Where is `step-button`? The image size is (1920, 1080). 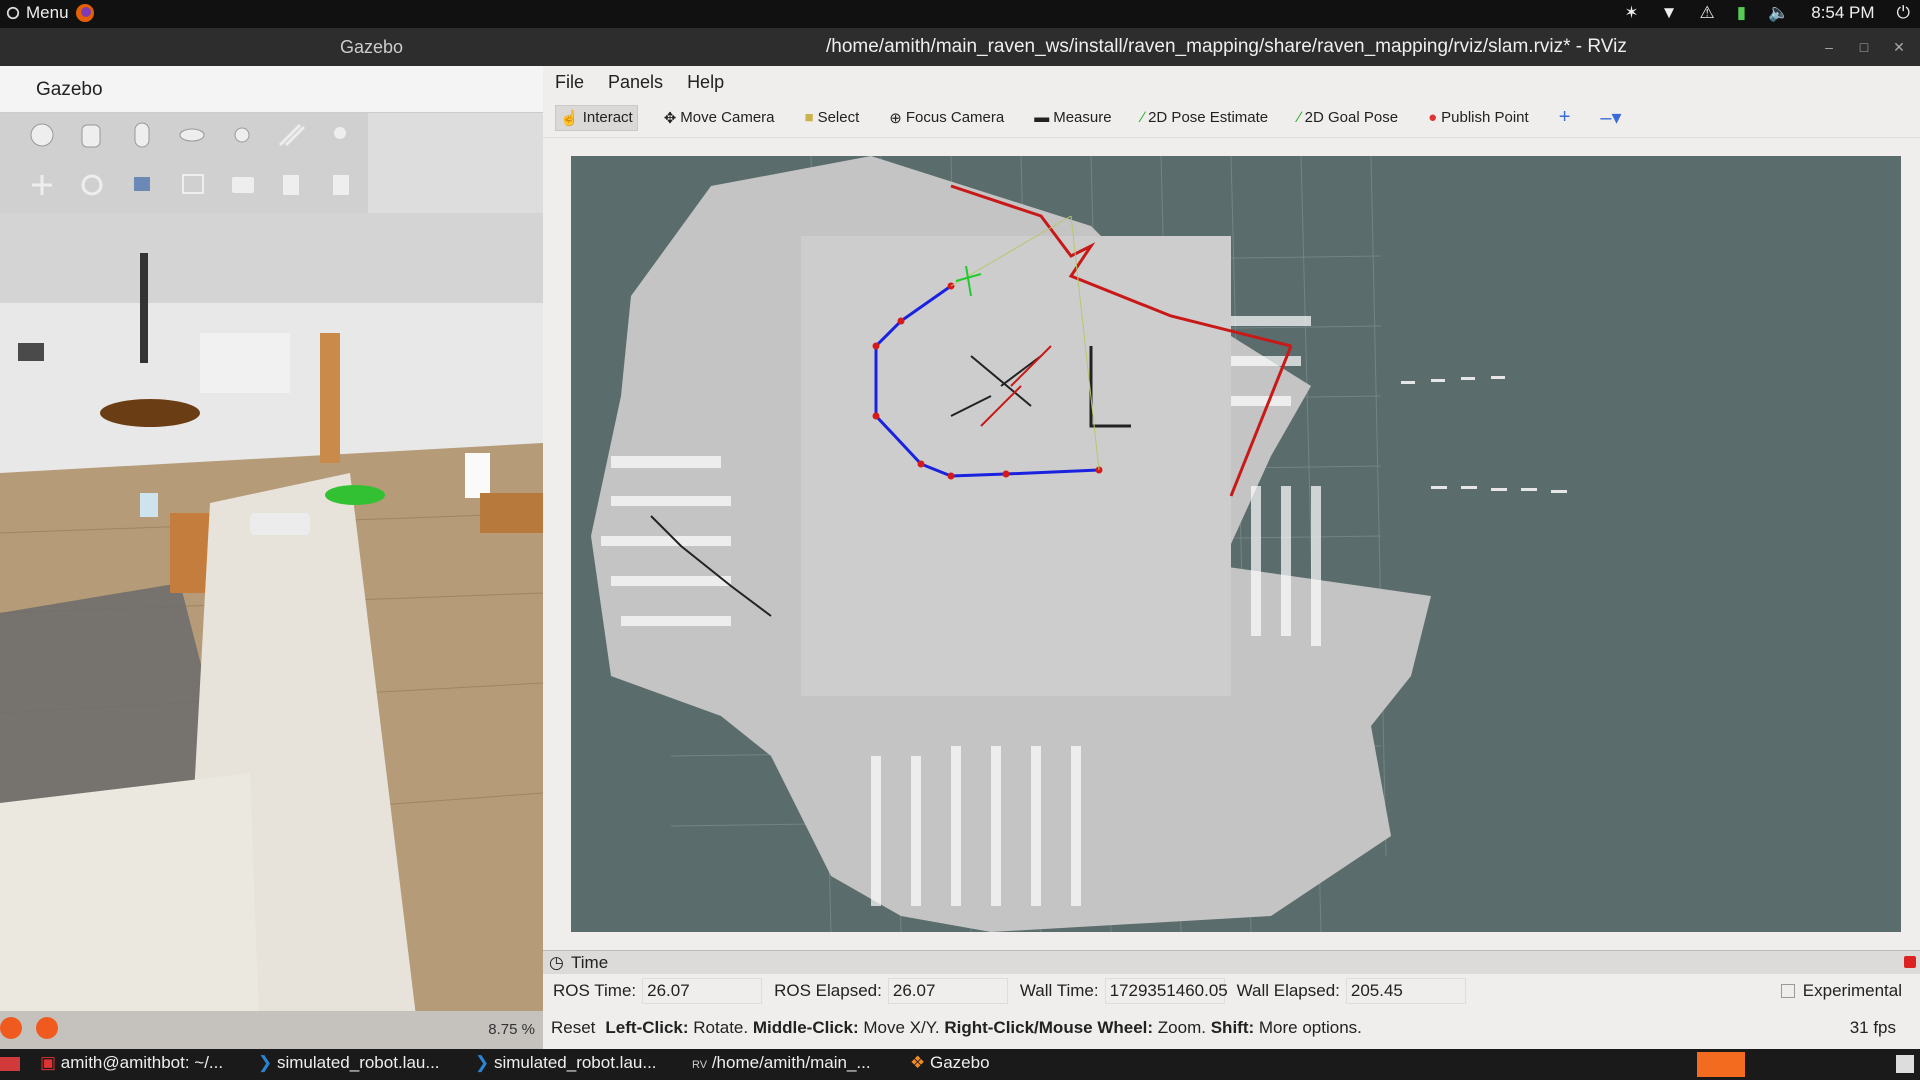
step-button is located at coordinates (47, 1028).